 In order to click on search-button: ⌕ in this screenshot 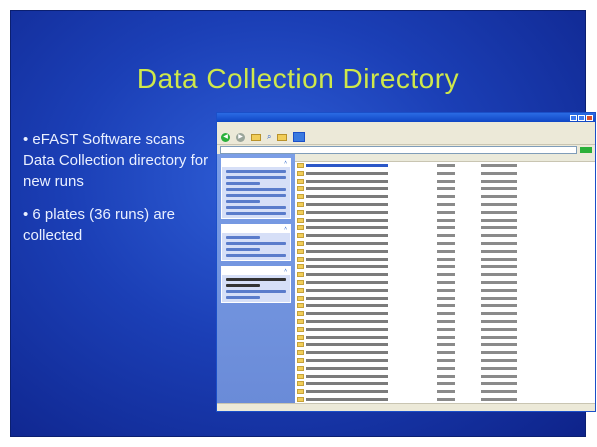, I will do `click(269, 137)`.